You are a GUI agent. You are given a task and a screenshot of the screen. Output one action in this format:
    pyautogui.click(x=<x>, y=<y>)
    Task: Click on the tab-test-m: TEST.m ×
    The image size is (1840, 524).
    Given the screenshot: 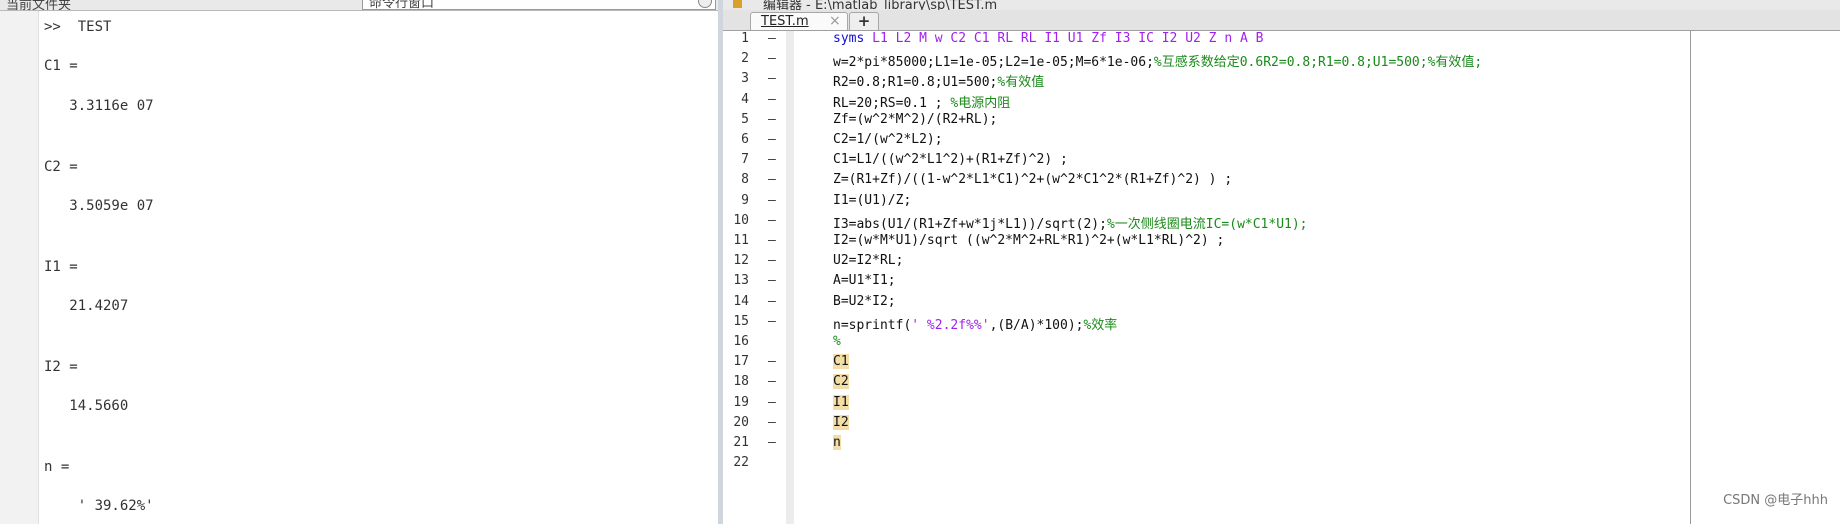 What is the action you would take?
    pyautogui.click(x=799, y=21)
    